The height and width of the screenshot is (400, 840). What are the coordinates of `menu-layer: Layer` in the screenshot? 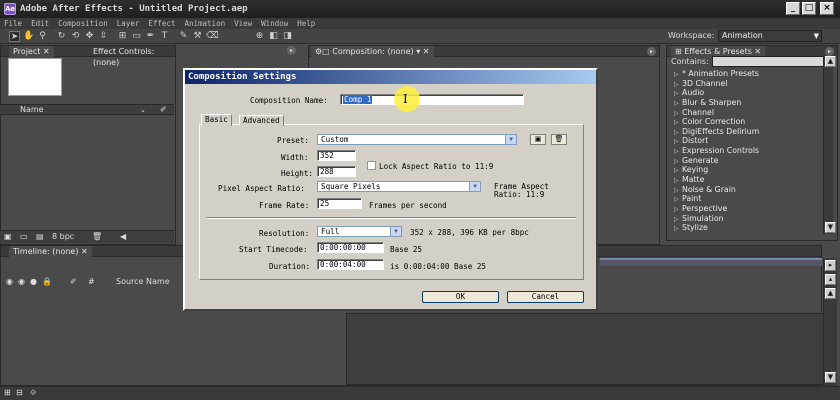 It's located at (128, 23).